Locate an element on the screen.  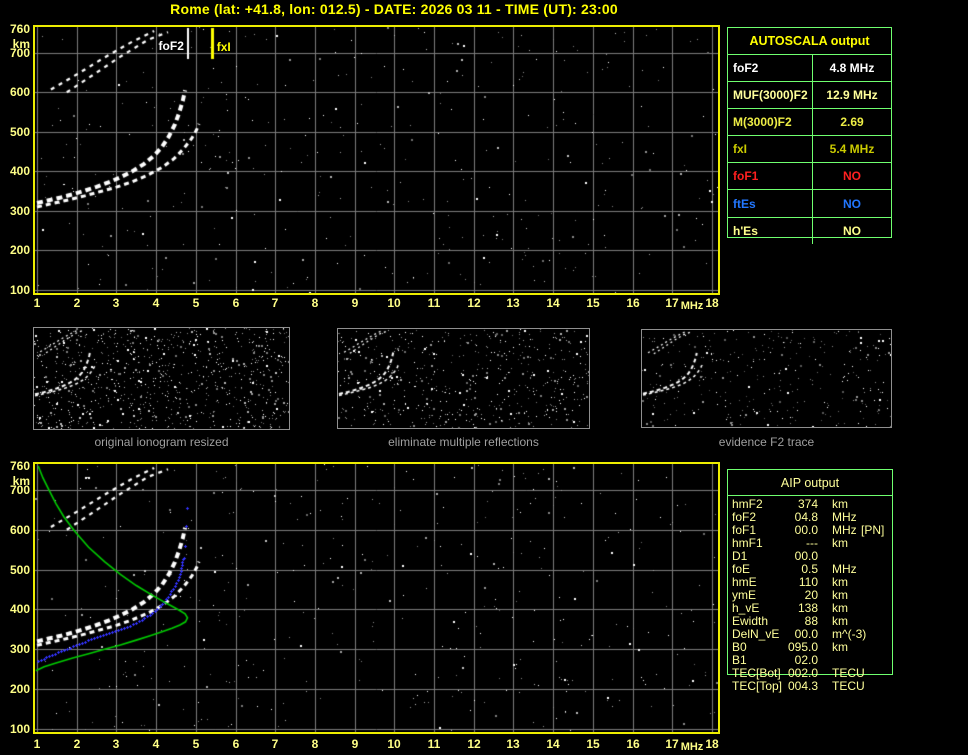
panel-eliminate-reflections is located at coordinates (463, 378).